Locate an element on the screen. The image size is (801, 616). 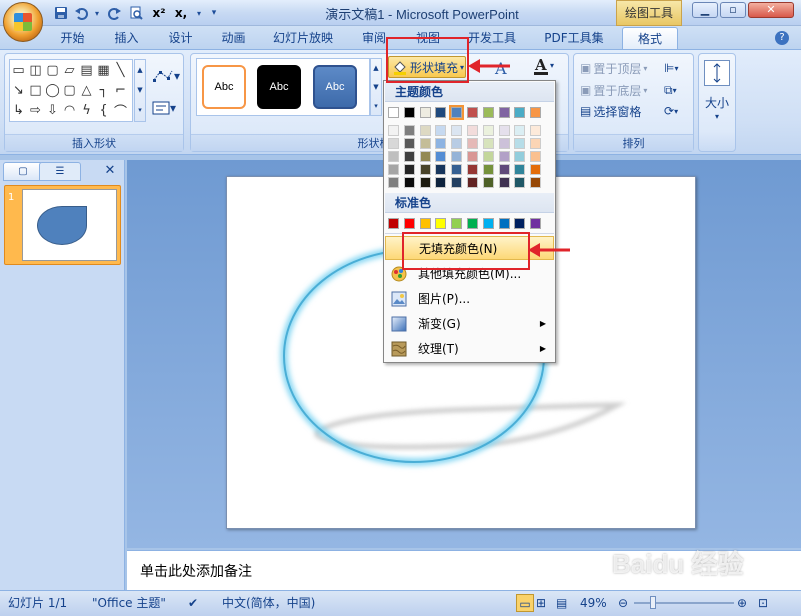
tab-insert: 插入 is located at coordinates (126, 38).